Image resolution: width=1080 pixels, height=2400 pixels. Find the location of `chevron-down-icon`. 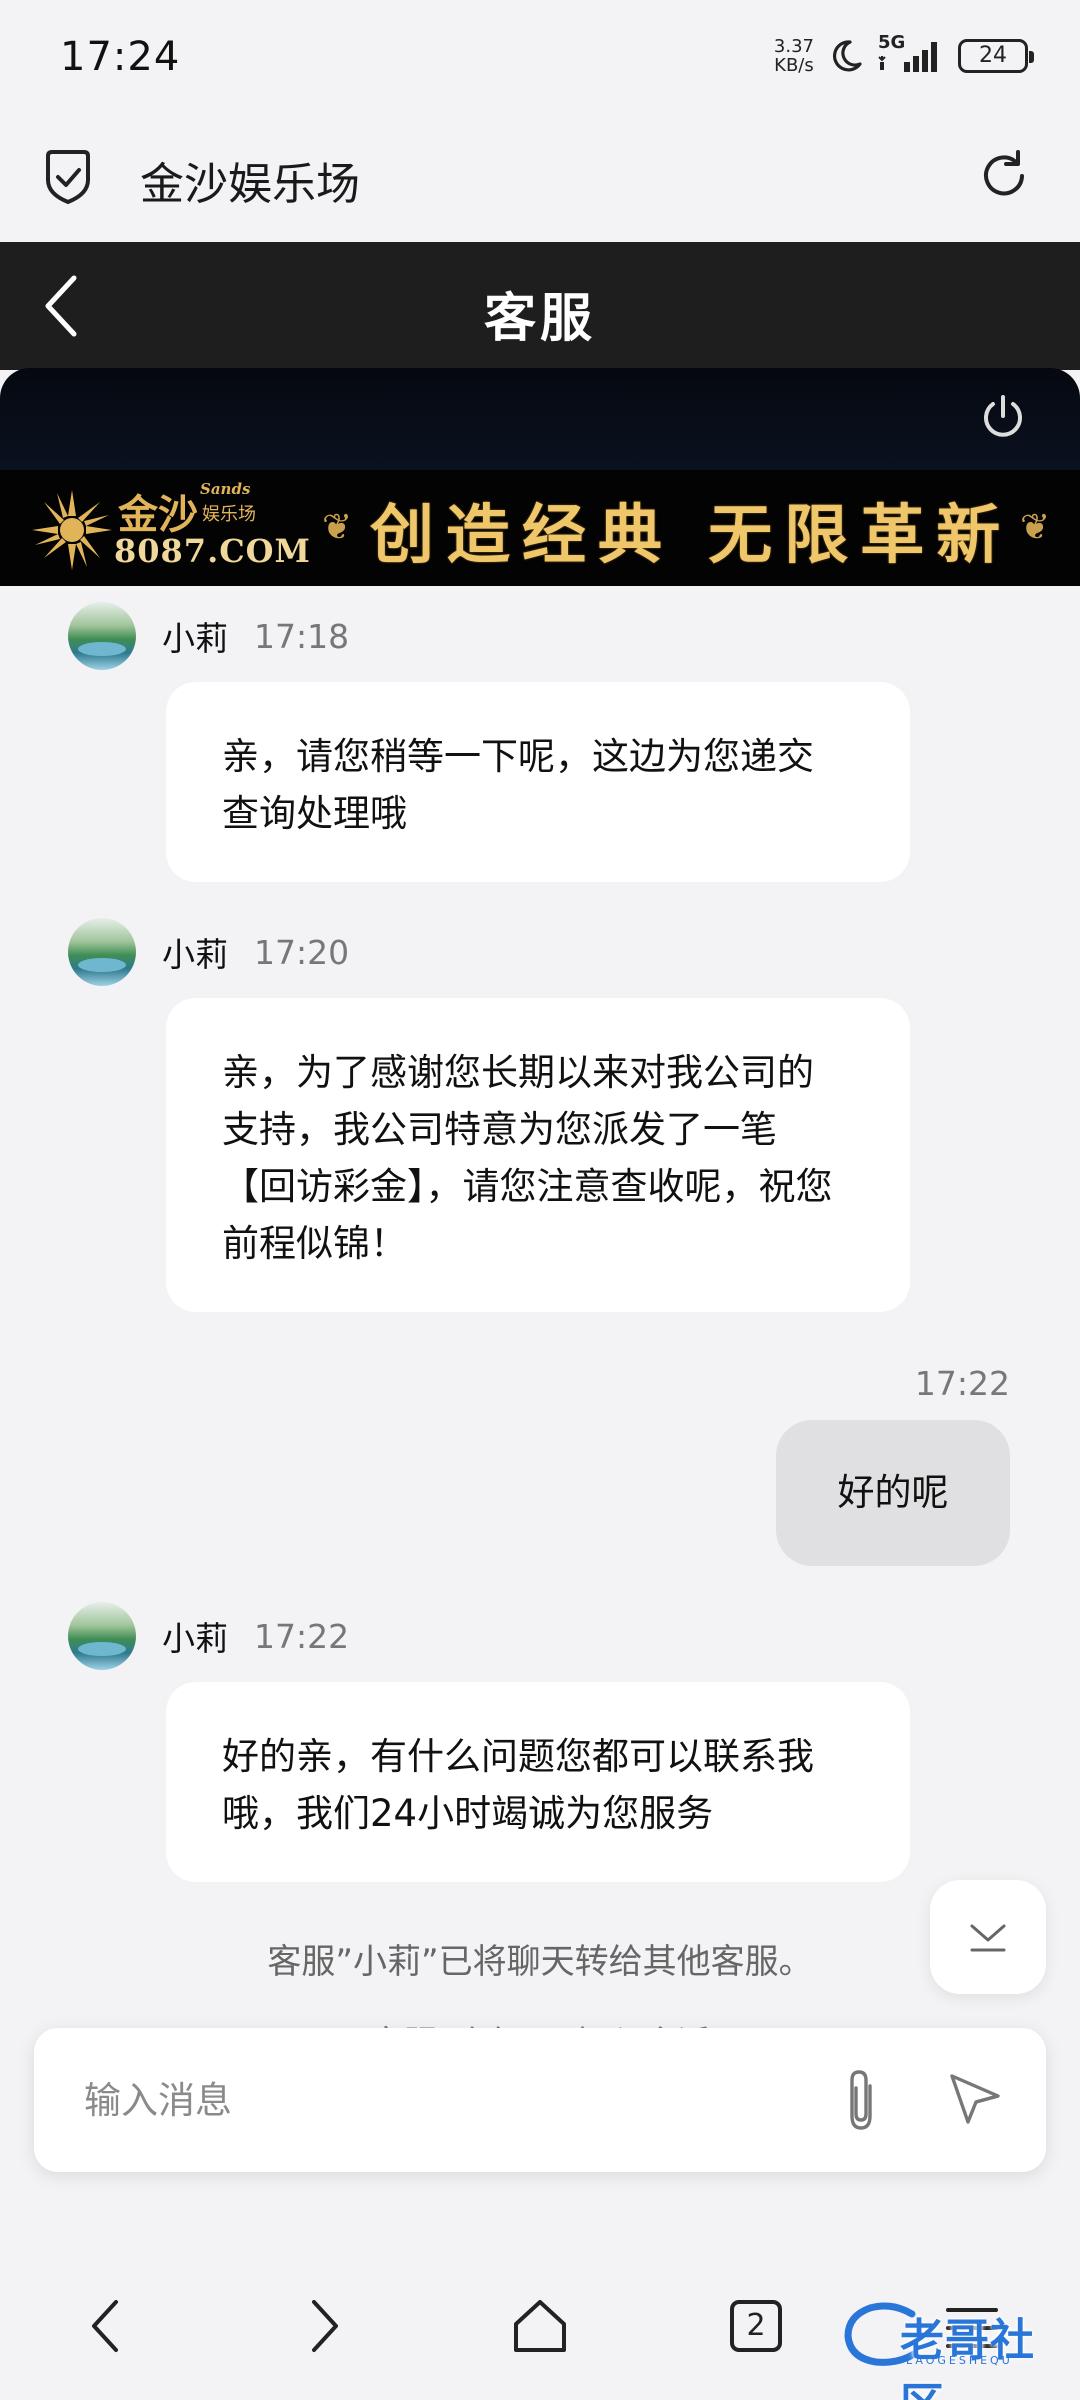

chevron-down-icon is located at coordinates (988, 1938).